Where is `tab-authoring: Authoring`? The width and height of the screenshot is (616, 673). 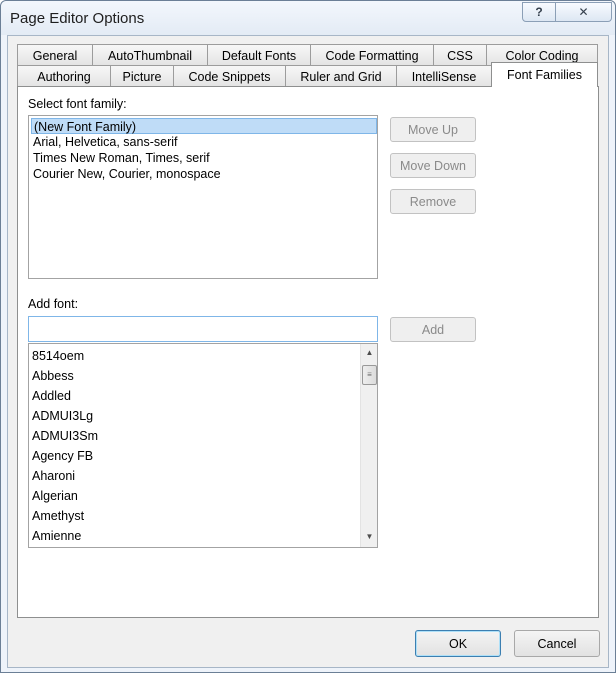 tab-authoring: Authoring is located at coordinates (64, 76).